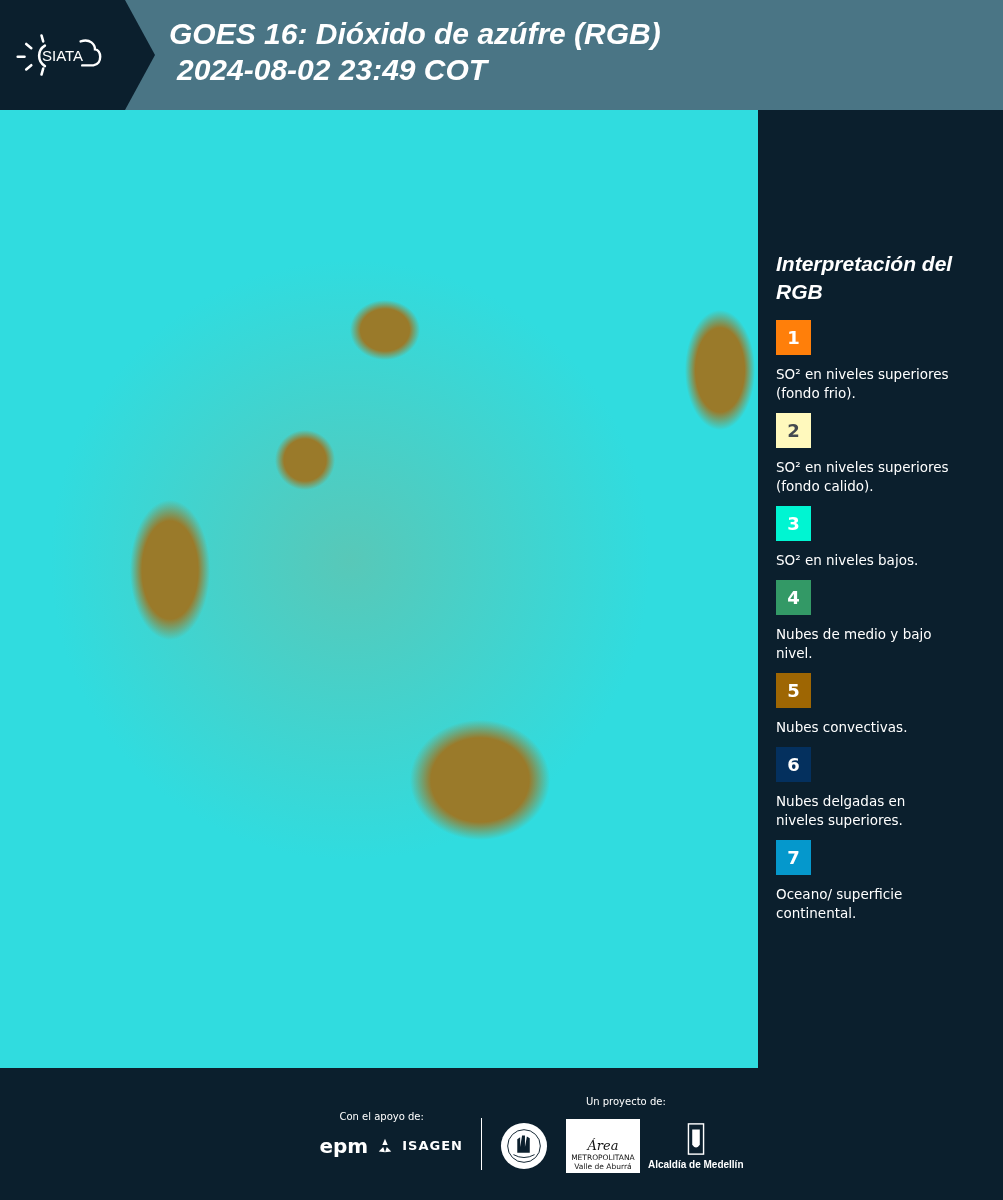 The height and width of the screenshot is (1200, 1003). What do you see at coordinates (841, 811) in the screenshot?
I see `legend-description: Nubes delgadas en niveles superiores.` at bounding box center [841, 811].